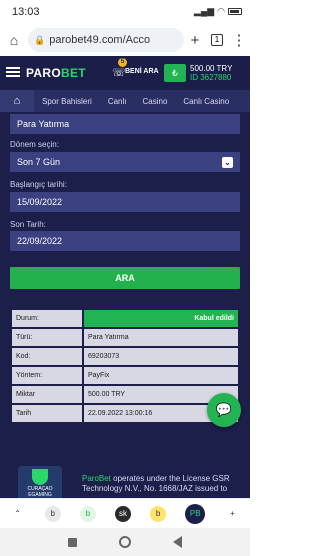  I want to click on row-key: Türü:, so click(47, 337).